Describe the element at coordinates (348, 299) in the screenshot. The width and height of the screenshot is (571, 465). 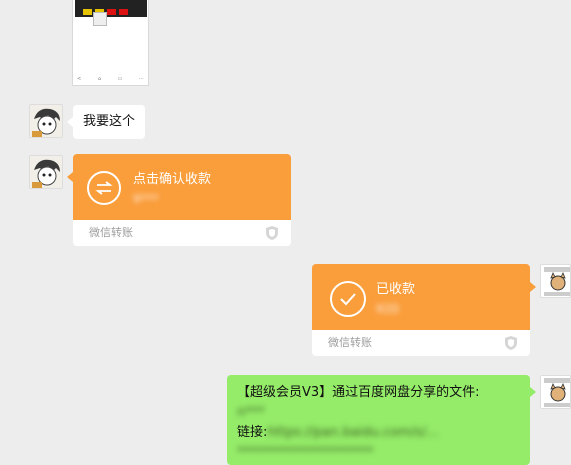
I see `checkmark-icon` at that location.